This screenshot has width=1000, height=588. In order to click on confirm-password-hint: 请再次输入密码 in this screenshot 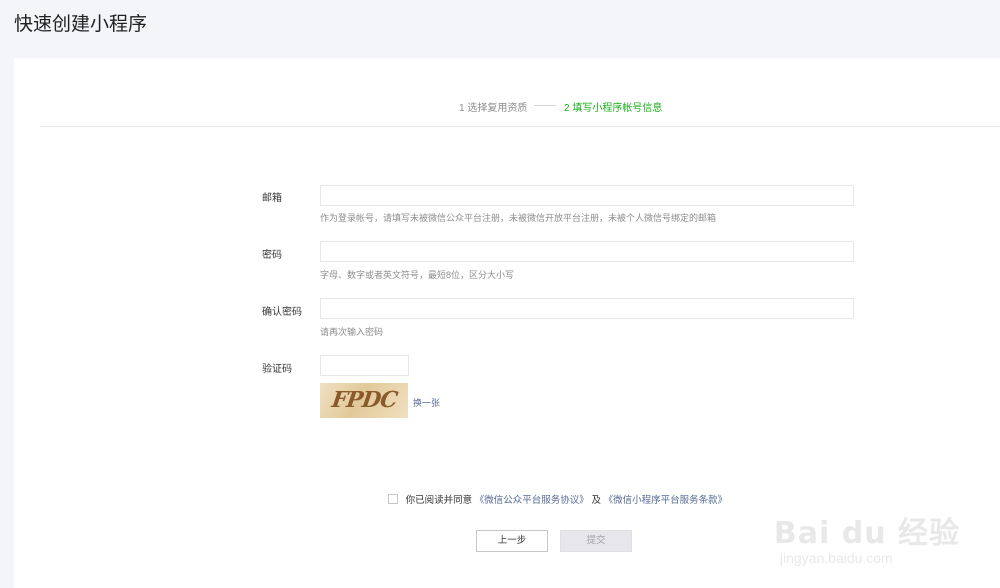, I will do `click(352, 332)`.